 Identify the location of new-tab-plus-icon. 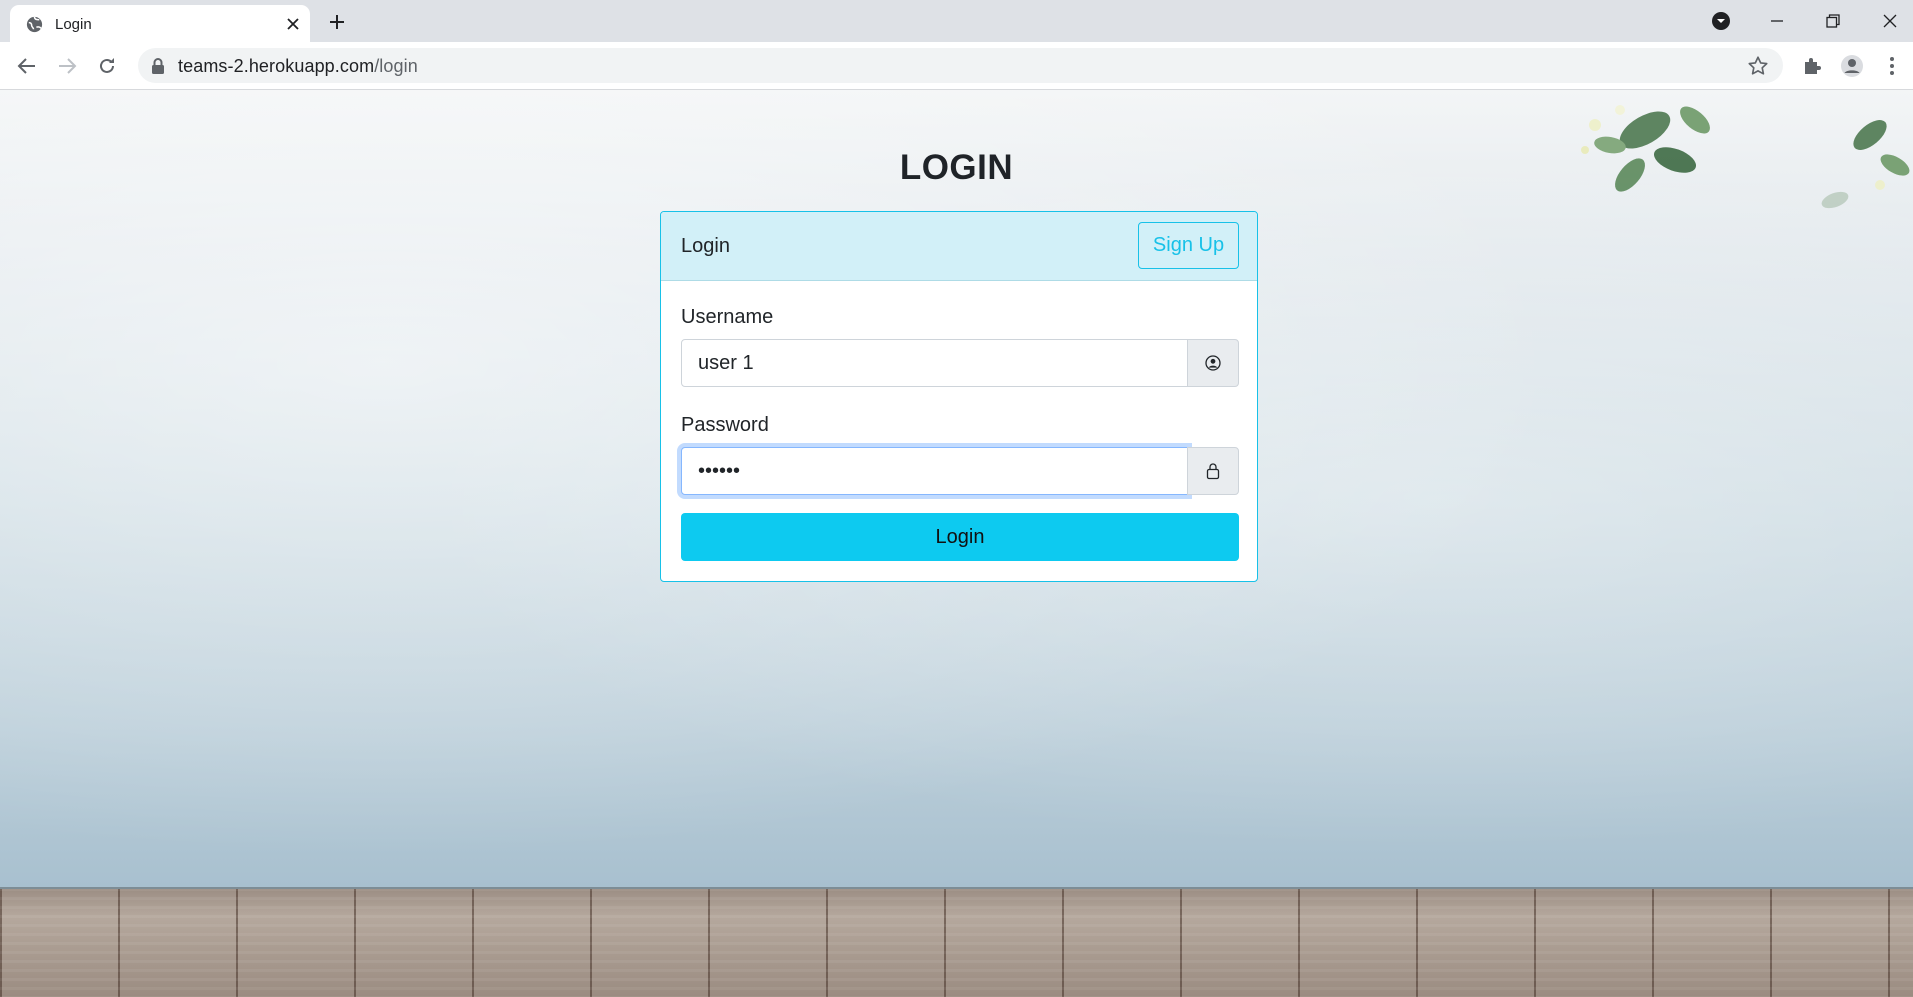
(337, 22).